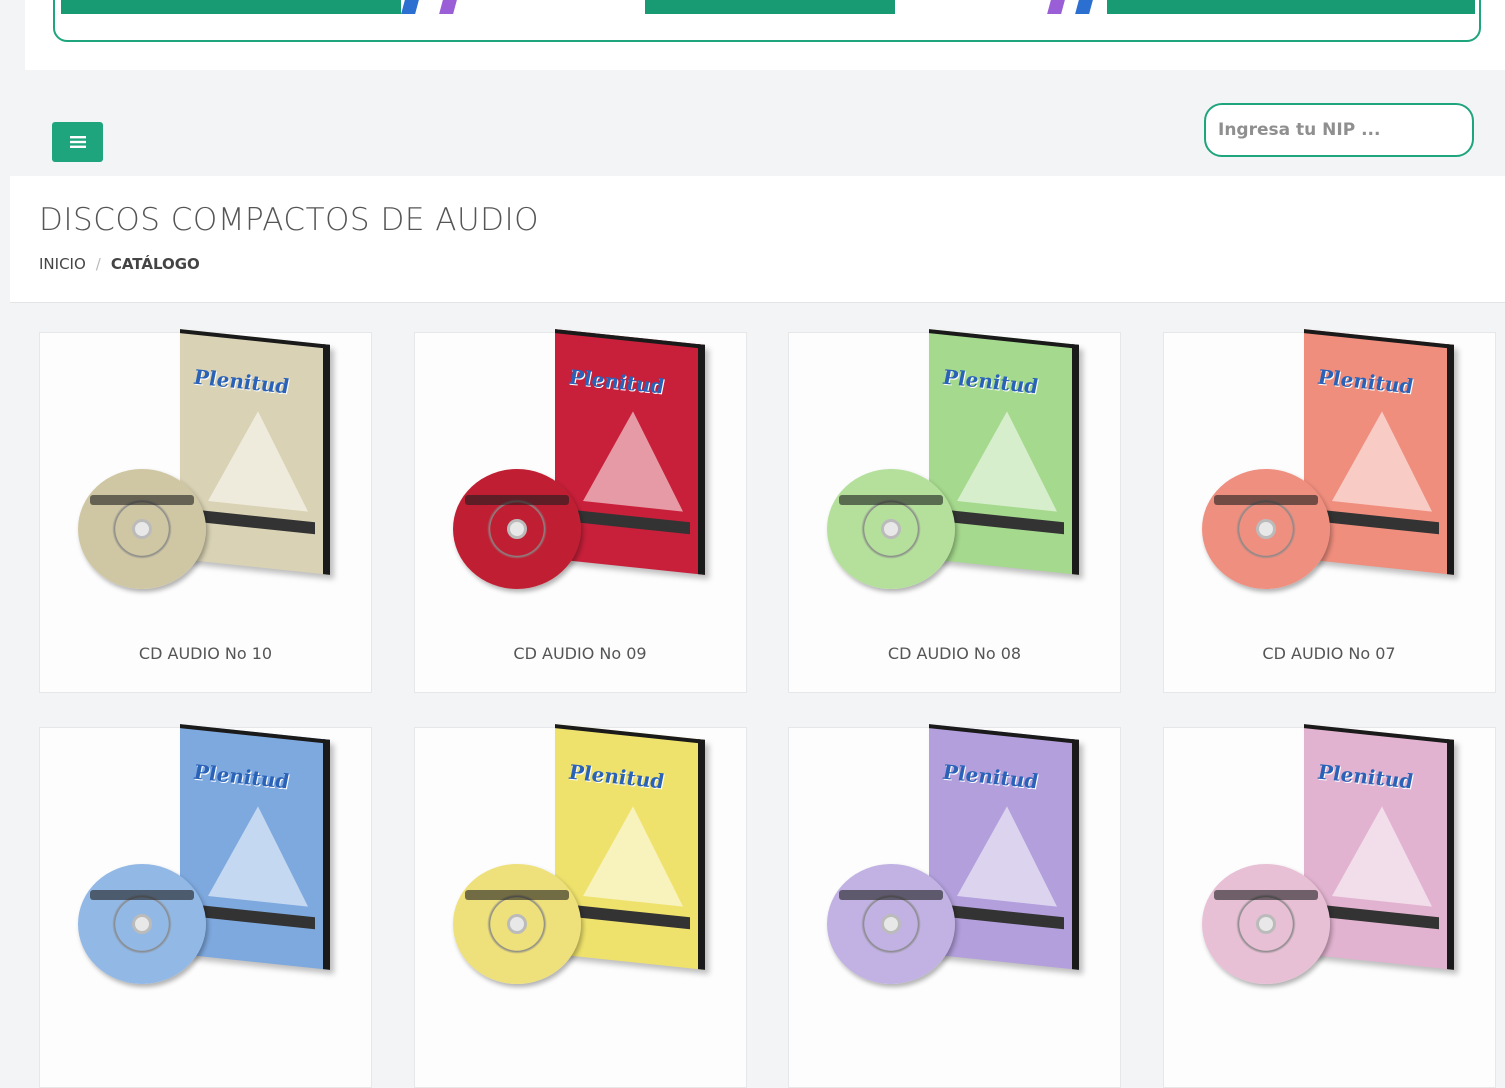  What do you see at coordinates (62, 264) in the screenshot?
I see `breadcrumb-home-link: INICIO` at bounding box center [62, 264].